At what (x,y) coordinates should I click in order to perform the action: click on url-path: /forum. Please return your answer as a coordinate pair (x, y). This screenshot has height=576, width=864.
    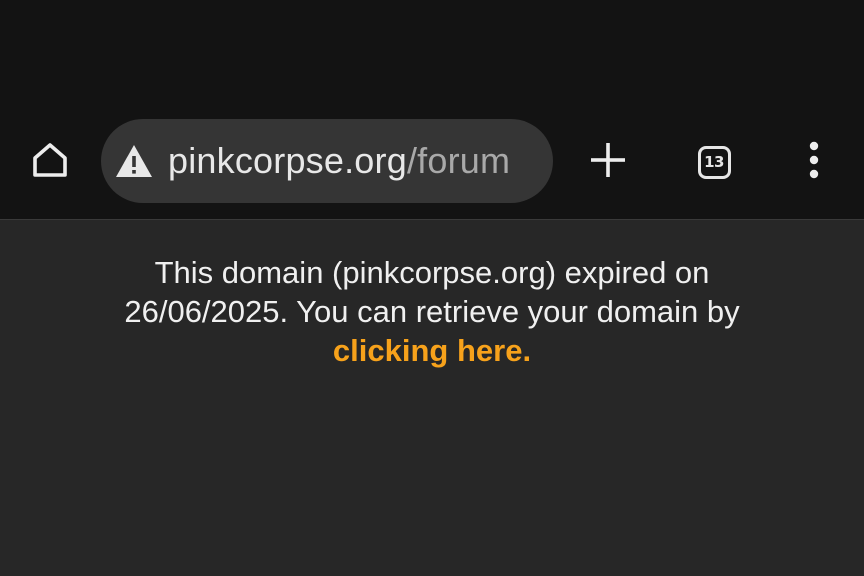
    Looking at the image, I should click on (458, 160).